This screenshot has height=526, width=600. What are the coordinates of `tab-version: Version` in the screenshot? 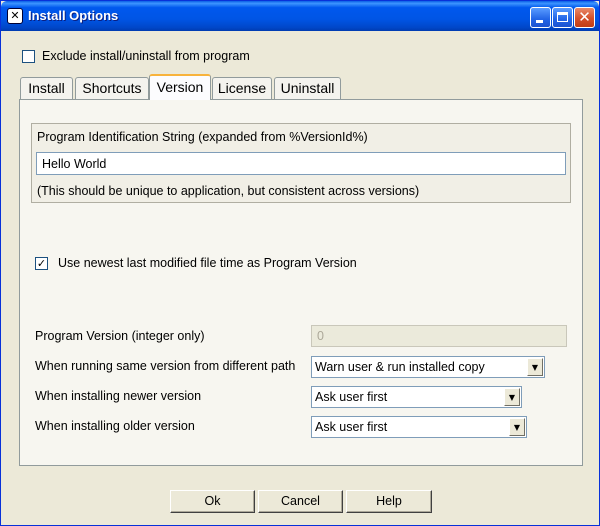 It's located at (180, 87).